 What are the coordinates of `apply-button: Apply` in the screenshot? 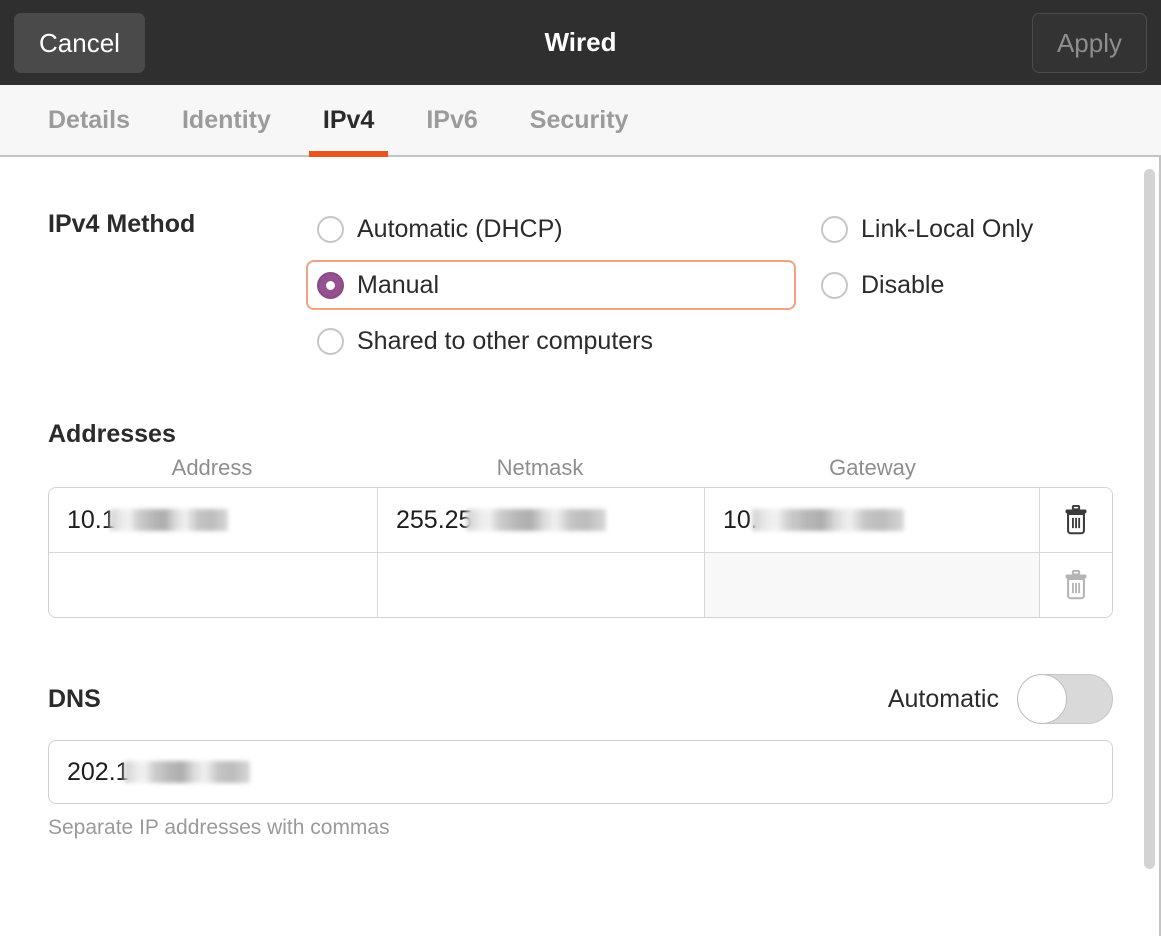 It's located at (1089, 42).